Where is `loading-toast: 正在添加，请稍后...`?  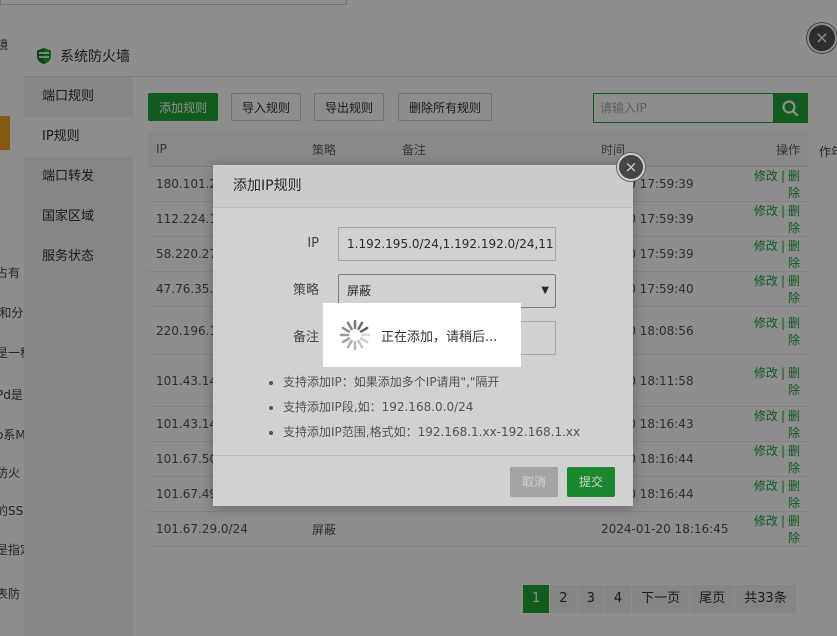 loading-toast: 正在添加，请稍后... is located at coordinates (422, 335).